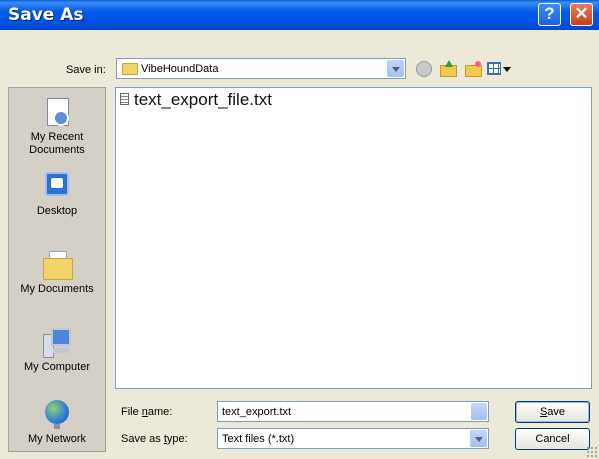 Image resolution: width=599 pixels, height=459 pixels. Describe the element at coordinates (57, 137) in the screenshot. I see `place-label: My Recent` at that location.